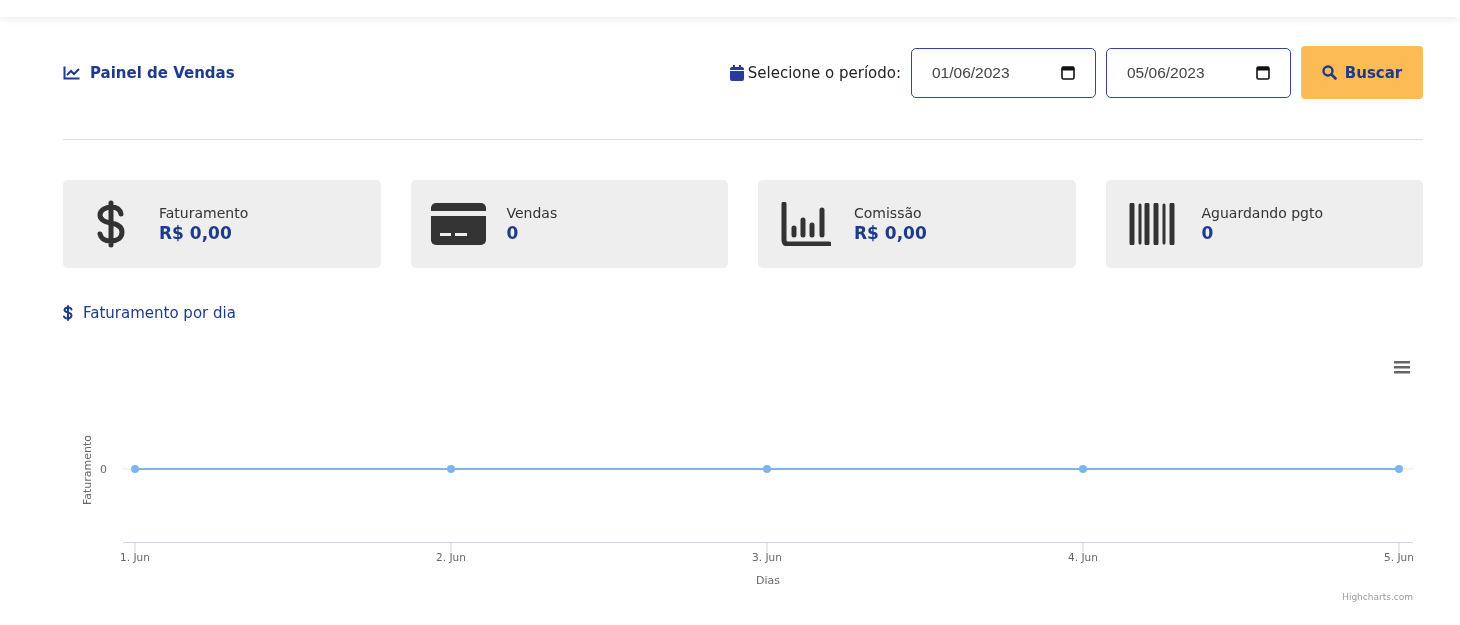 This screenshot has height=625, width=1460. Describe the element at coordinates (71, 72) in the screenshot. I see `line-chart-icon` at that location.